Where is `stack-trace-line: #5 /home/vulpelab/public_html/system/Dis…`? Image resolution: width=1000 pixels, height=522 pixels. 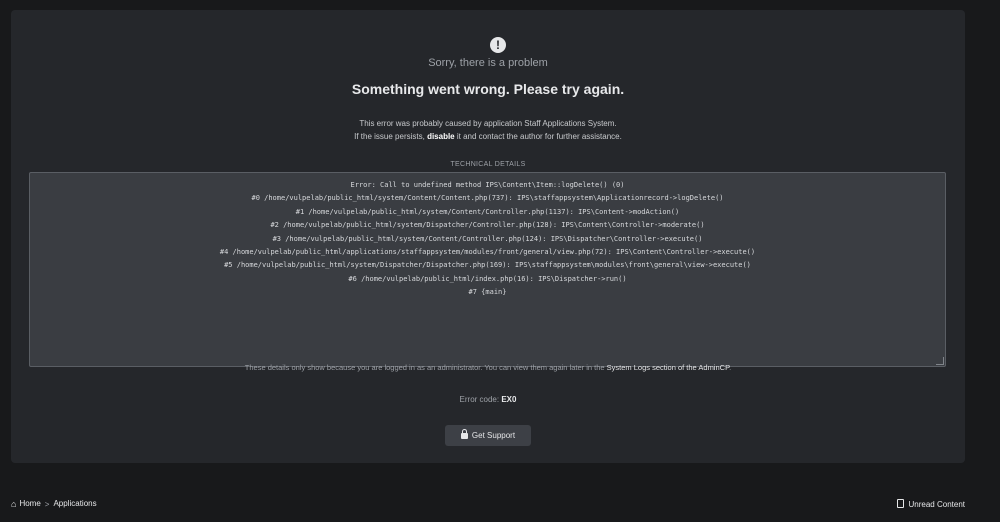
stack-trace-line: #5 /home/vulpelab/public_html/system/Dis… is located at coordinates (487, 265).